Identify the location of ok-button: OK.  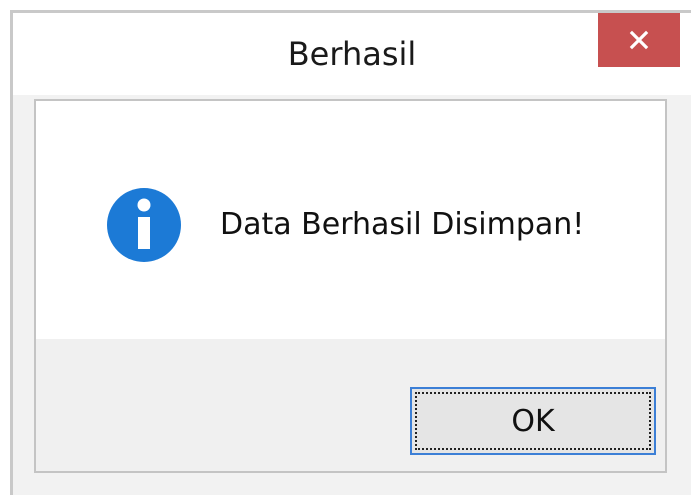
(533, 421).